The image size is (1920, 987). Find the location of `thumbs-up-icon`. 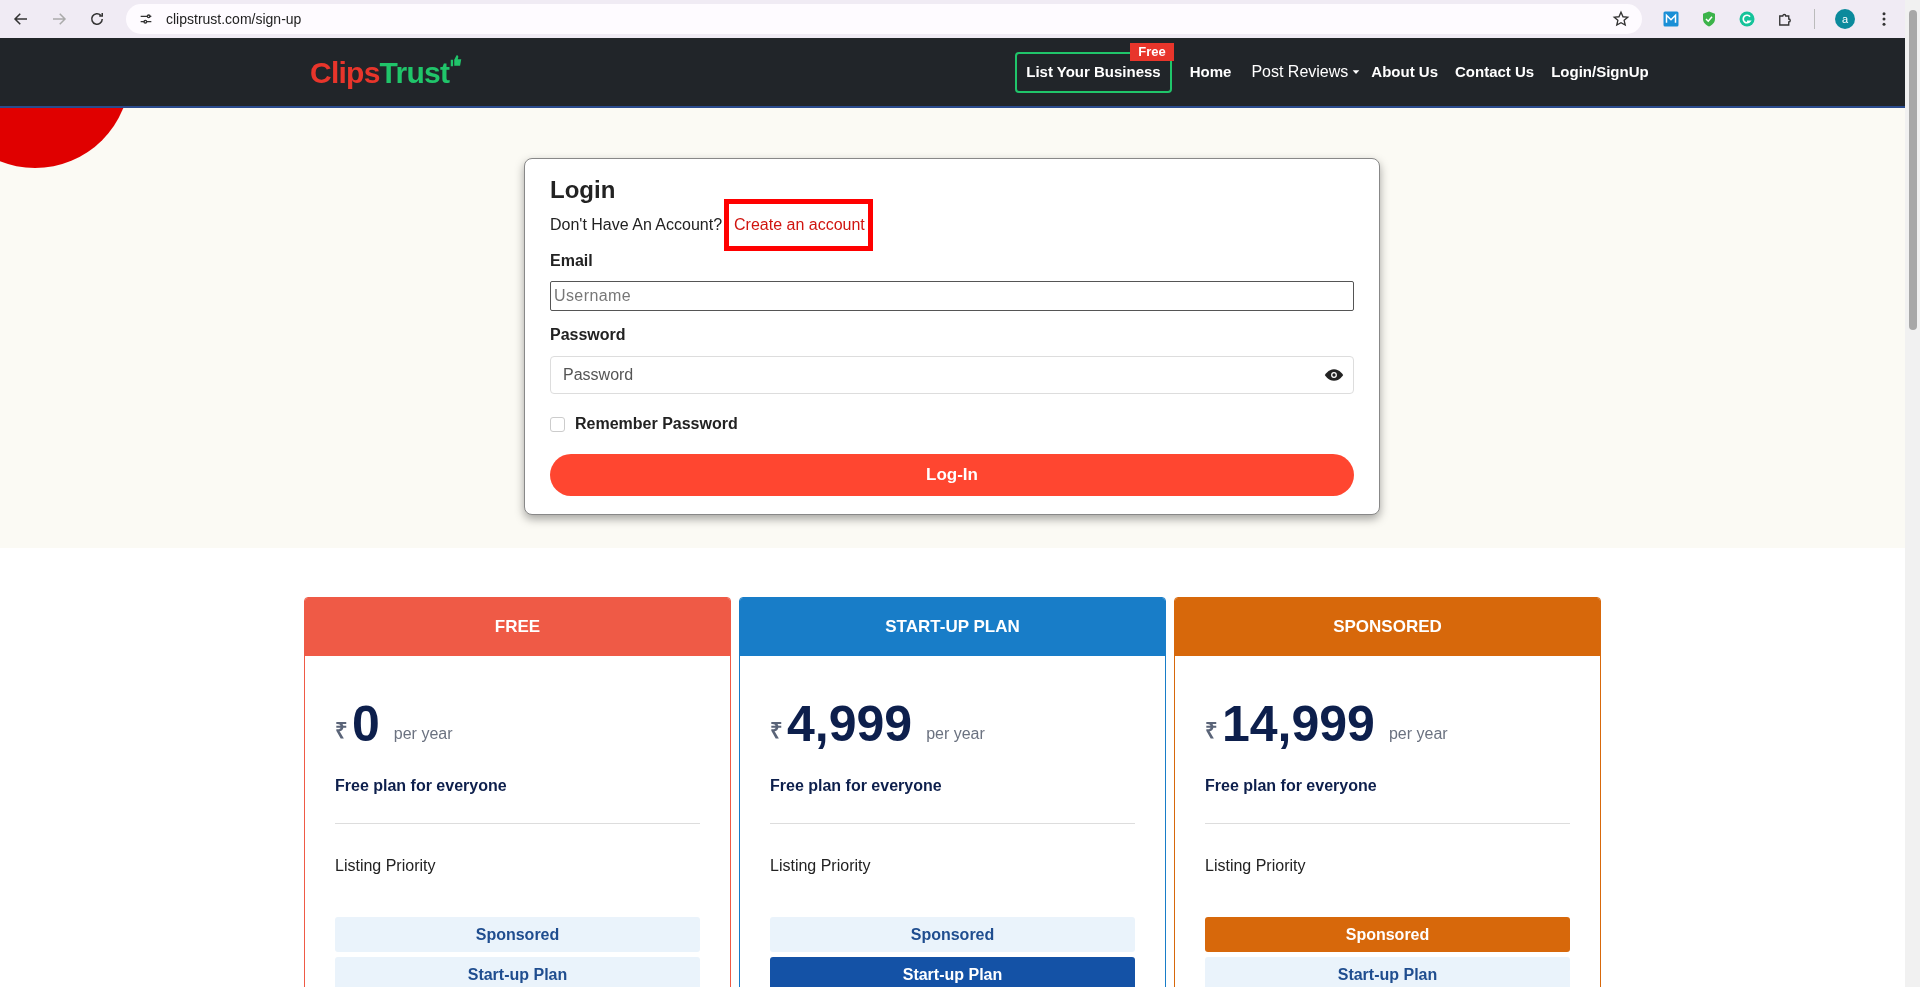

thumbs-up-icon is located at coordinates (456, 60).